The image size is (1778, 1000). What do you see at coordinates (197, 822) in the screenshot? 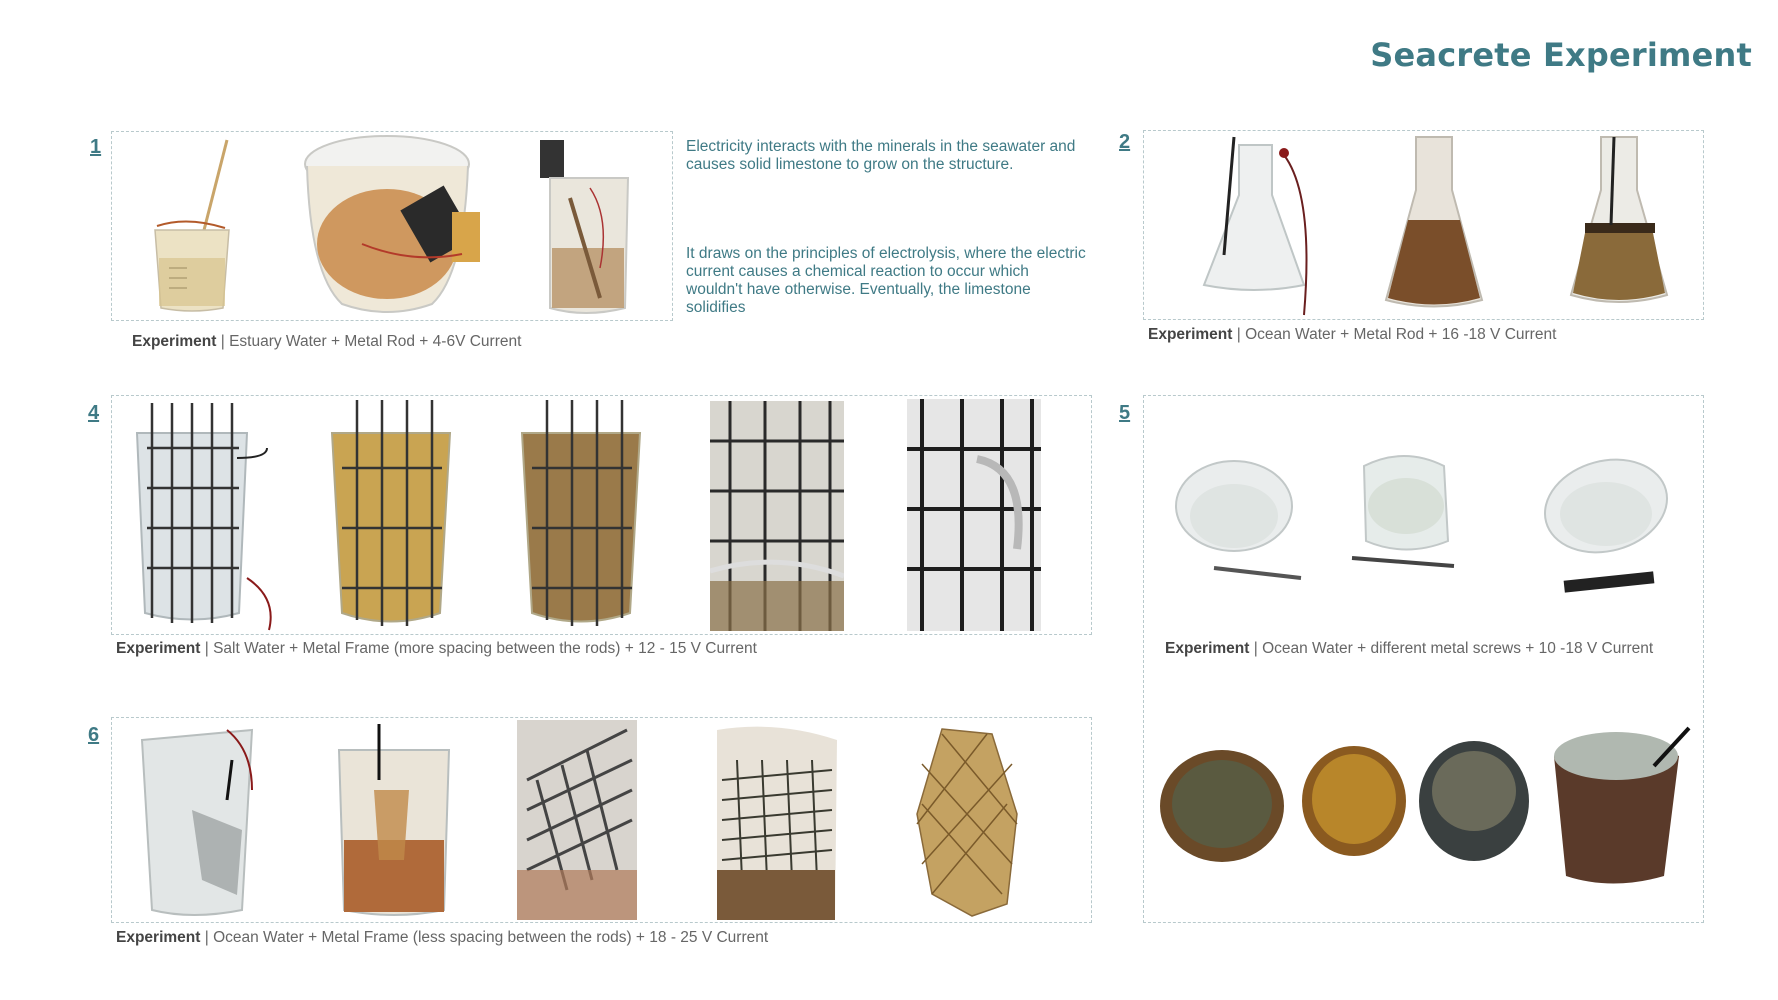
I see `experiment-6-photo-mesh-clear` at bounding box center [197, 822].